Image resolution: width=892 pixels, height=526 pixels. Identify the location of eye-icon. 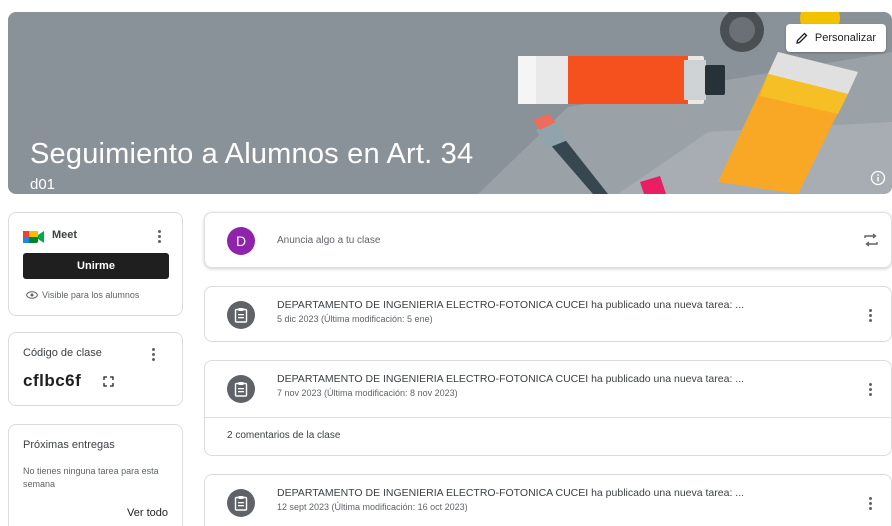
(32, 295).